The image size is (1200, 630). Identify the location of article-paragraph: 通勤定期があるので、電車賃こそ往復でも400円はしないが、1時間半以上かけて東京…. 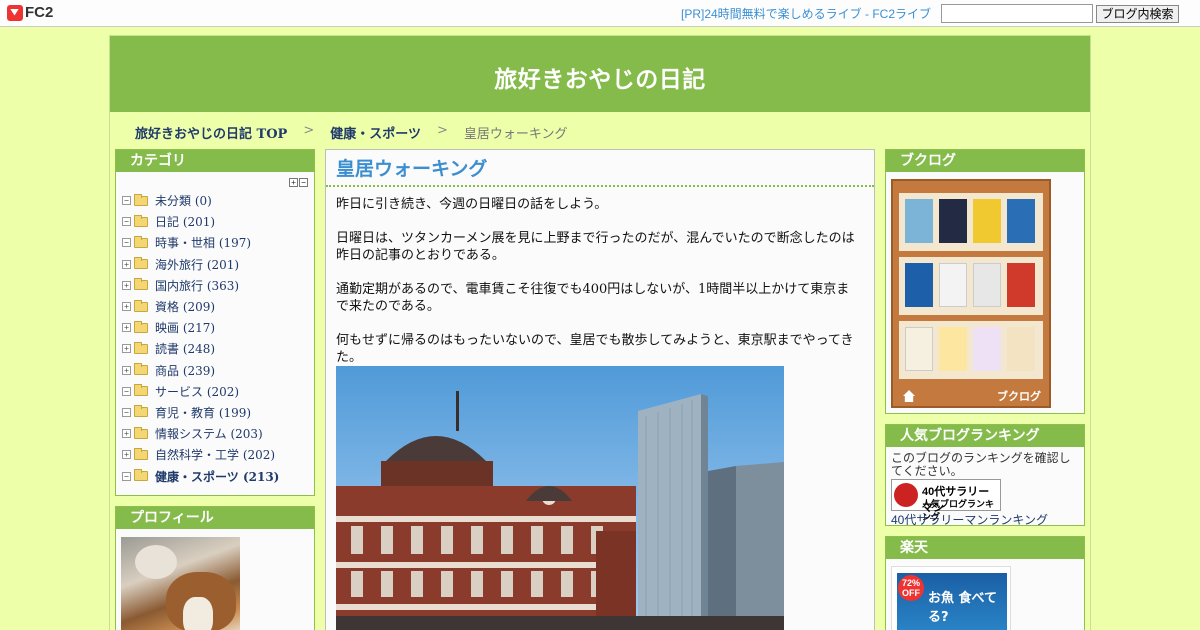
(593, 298).